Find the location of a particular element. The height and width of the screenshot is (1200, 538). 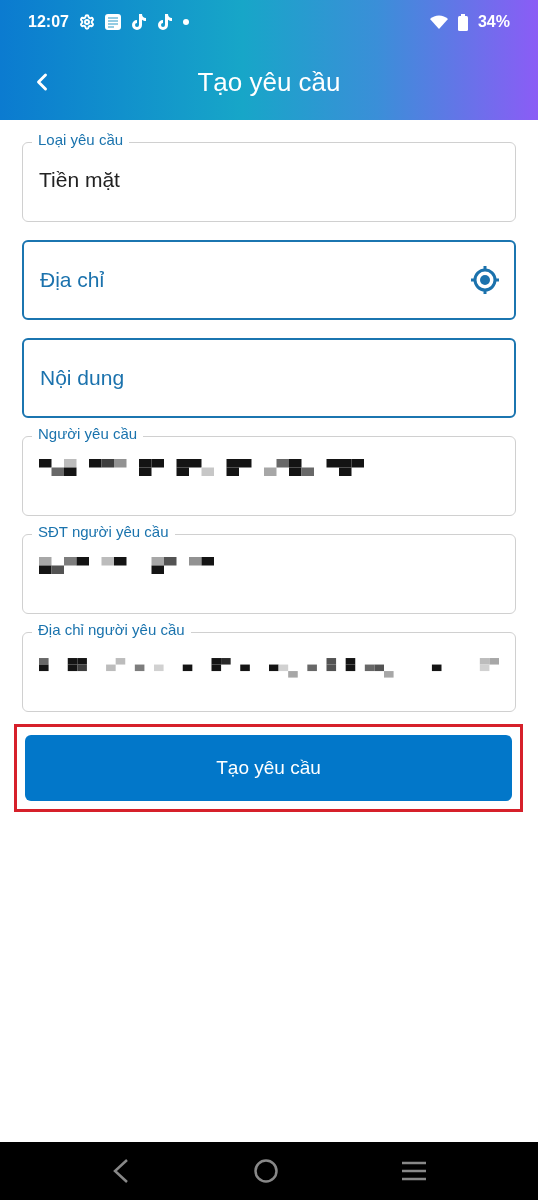

news-app-icon is located at coordinates (112, 22).